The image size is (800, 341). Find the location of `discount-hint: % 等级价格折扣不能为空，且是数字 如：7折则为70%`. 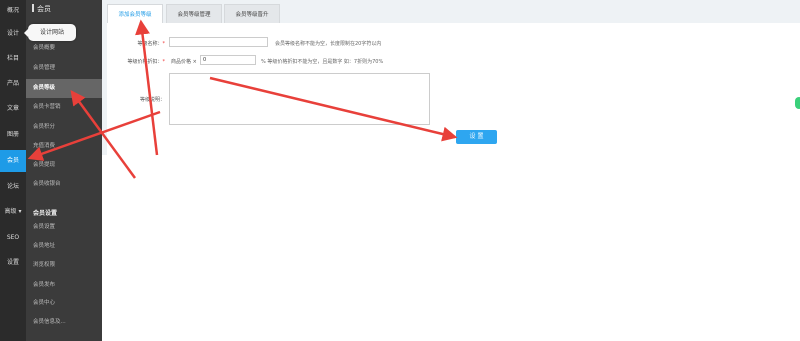

discount-hint: % 等级价格折扣不能为空，且是数字 如：7折则为70% is located at coordinates (322, 62).